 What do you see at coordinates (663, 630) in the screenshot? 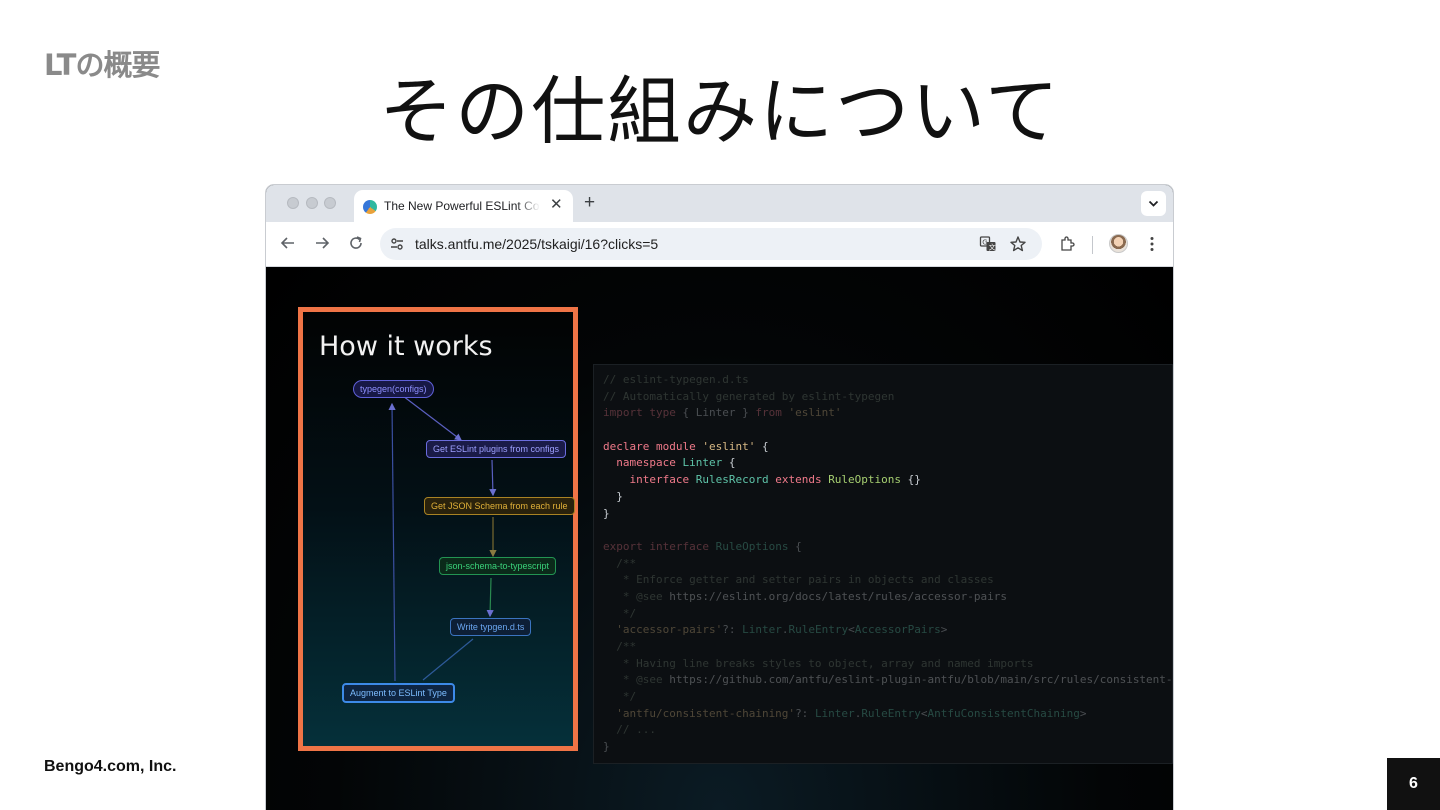
I see `code-token: 'accessor-pairs'` at bounding box center [663, 630].